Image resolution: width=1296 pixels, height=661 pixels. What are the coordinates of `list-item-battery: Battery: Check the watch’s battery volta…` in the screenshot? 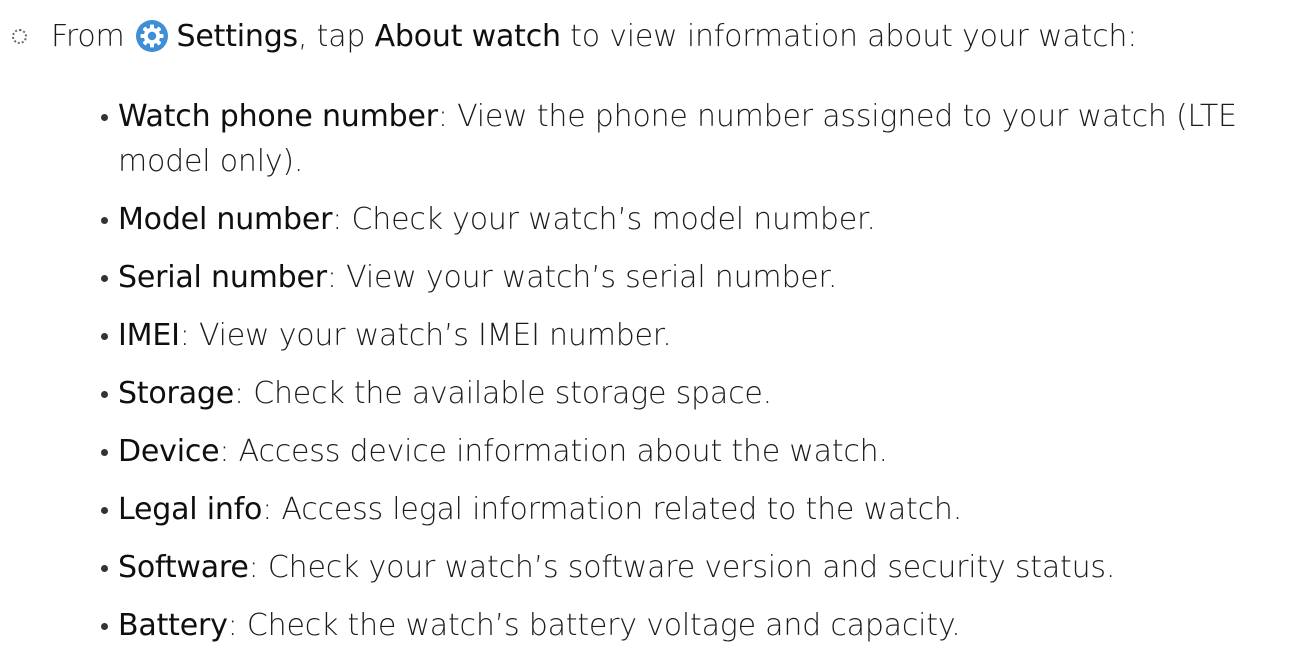 It's located at (694, 625).